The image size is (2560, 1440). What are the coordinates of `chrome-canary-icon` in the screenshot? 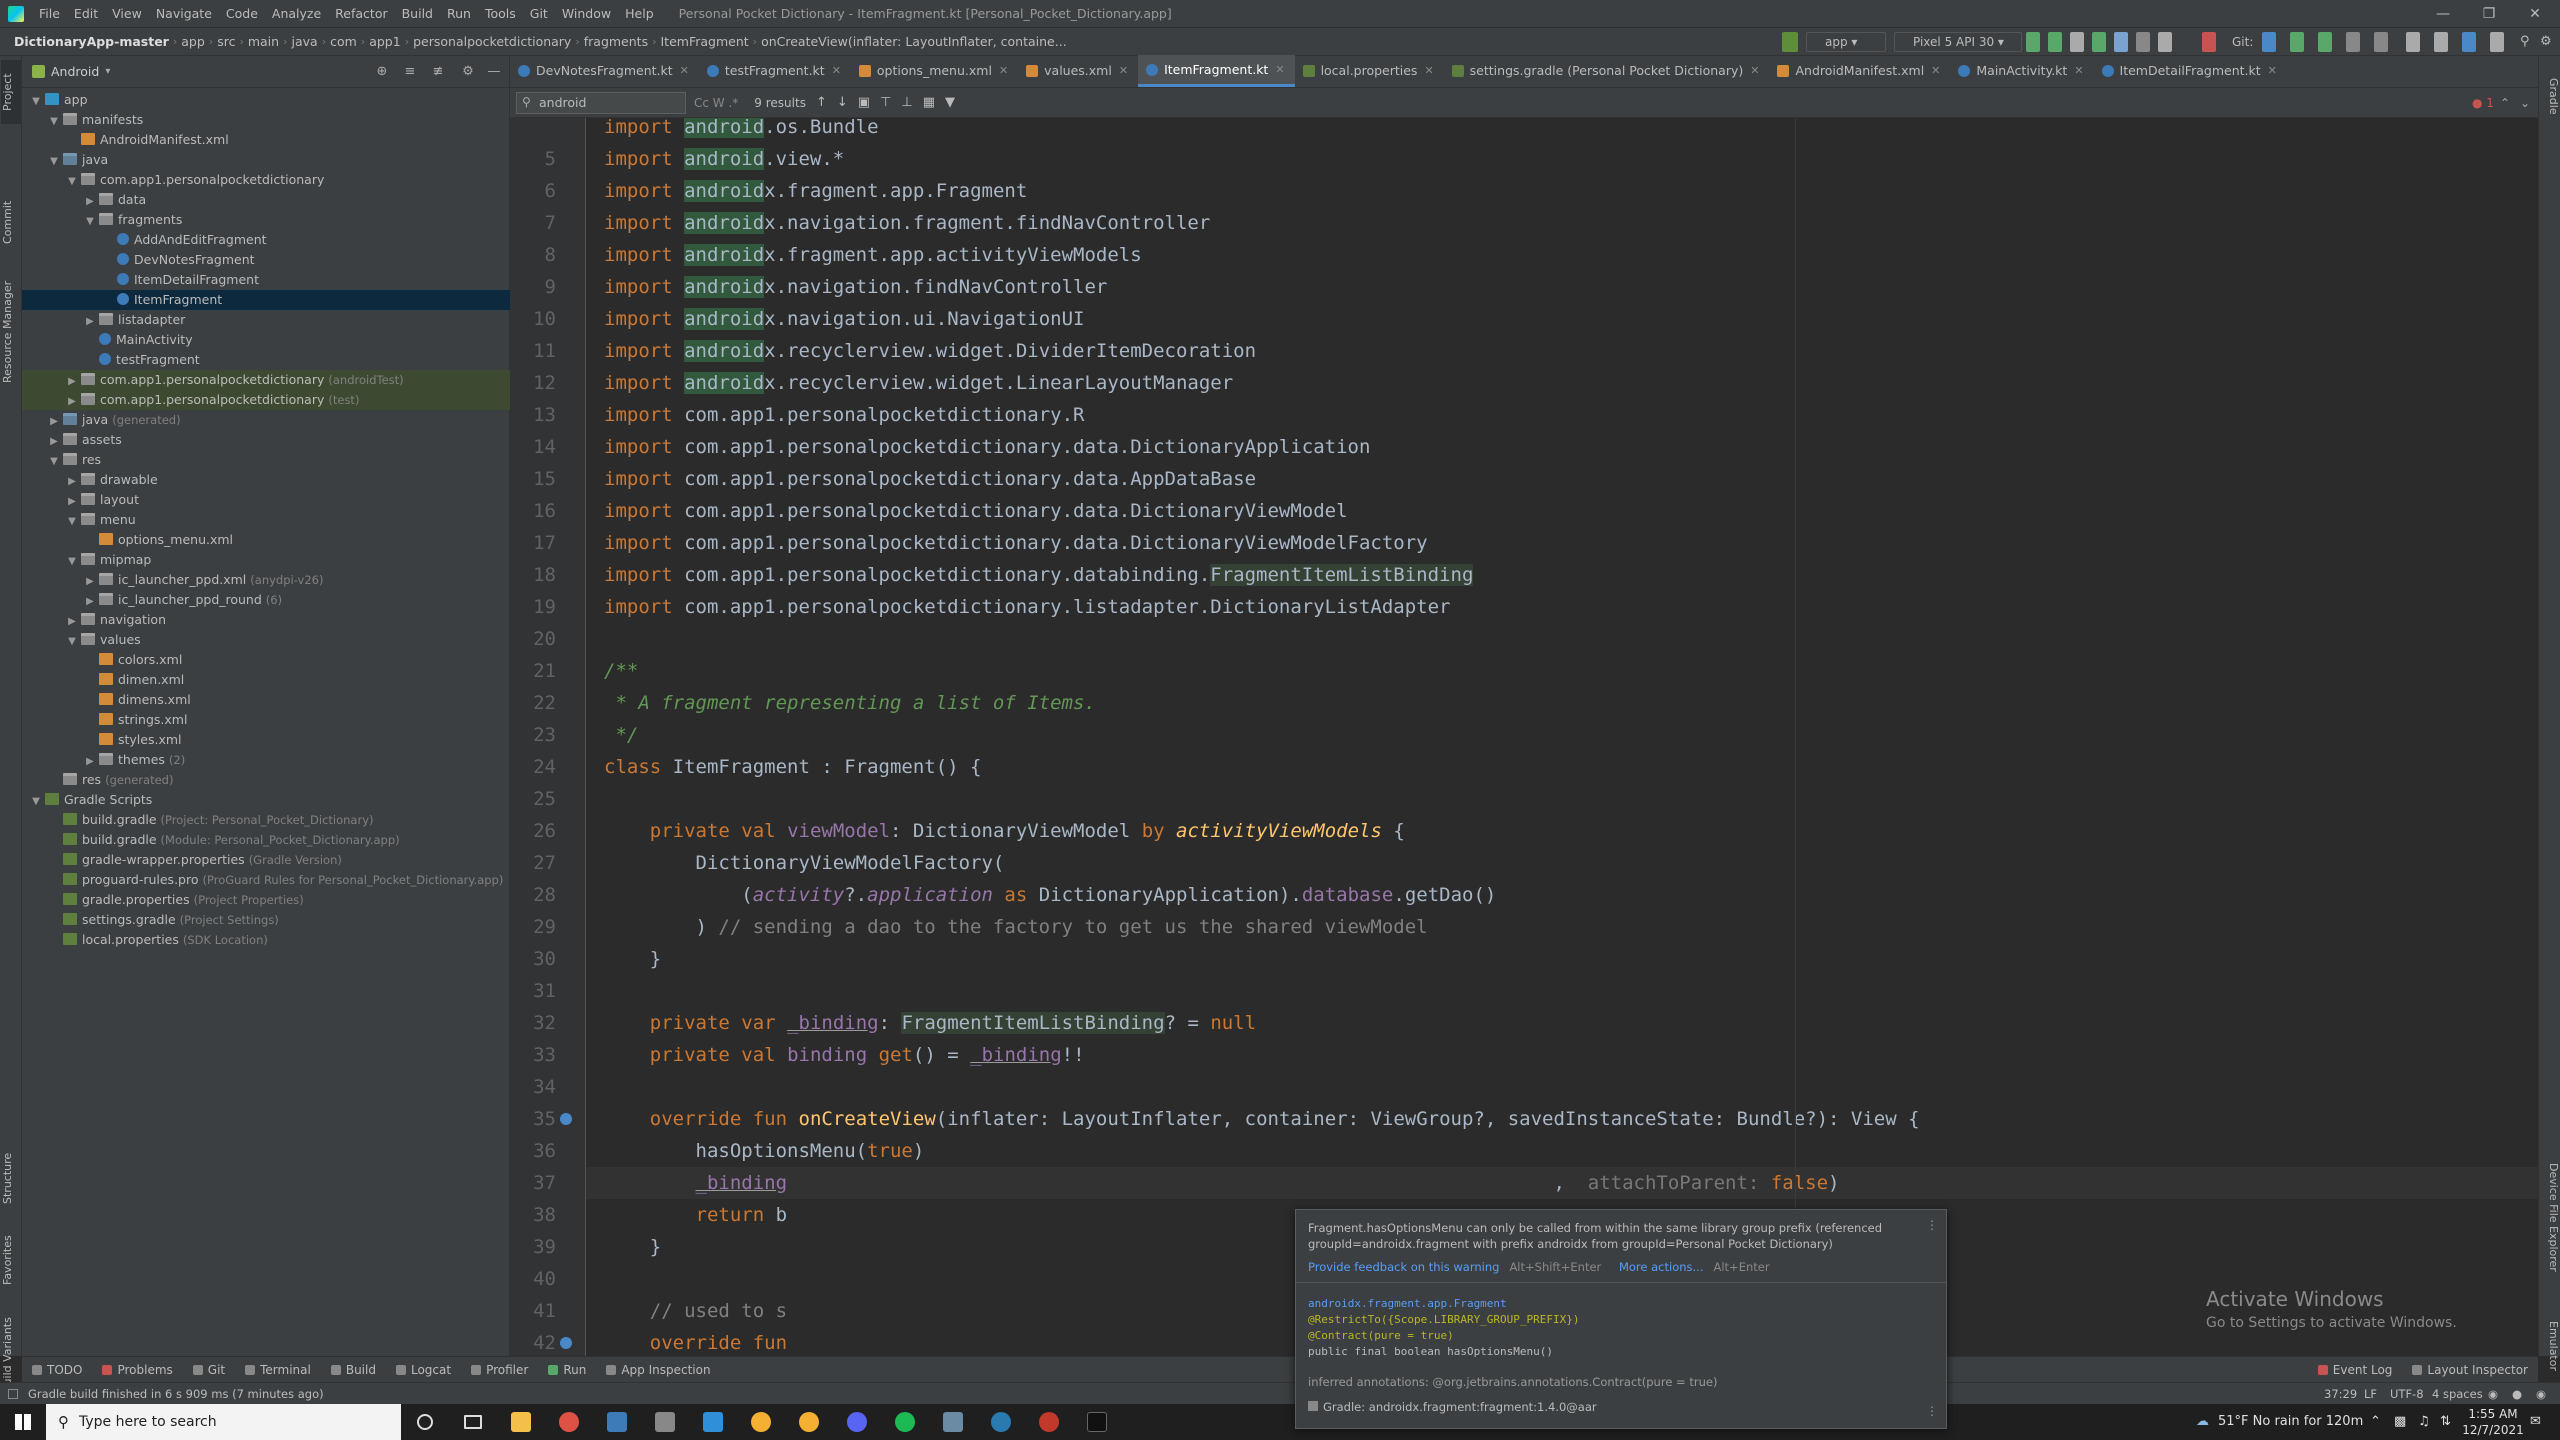 It's located at (761, 1422).